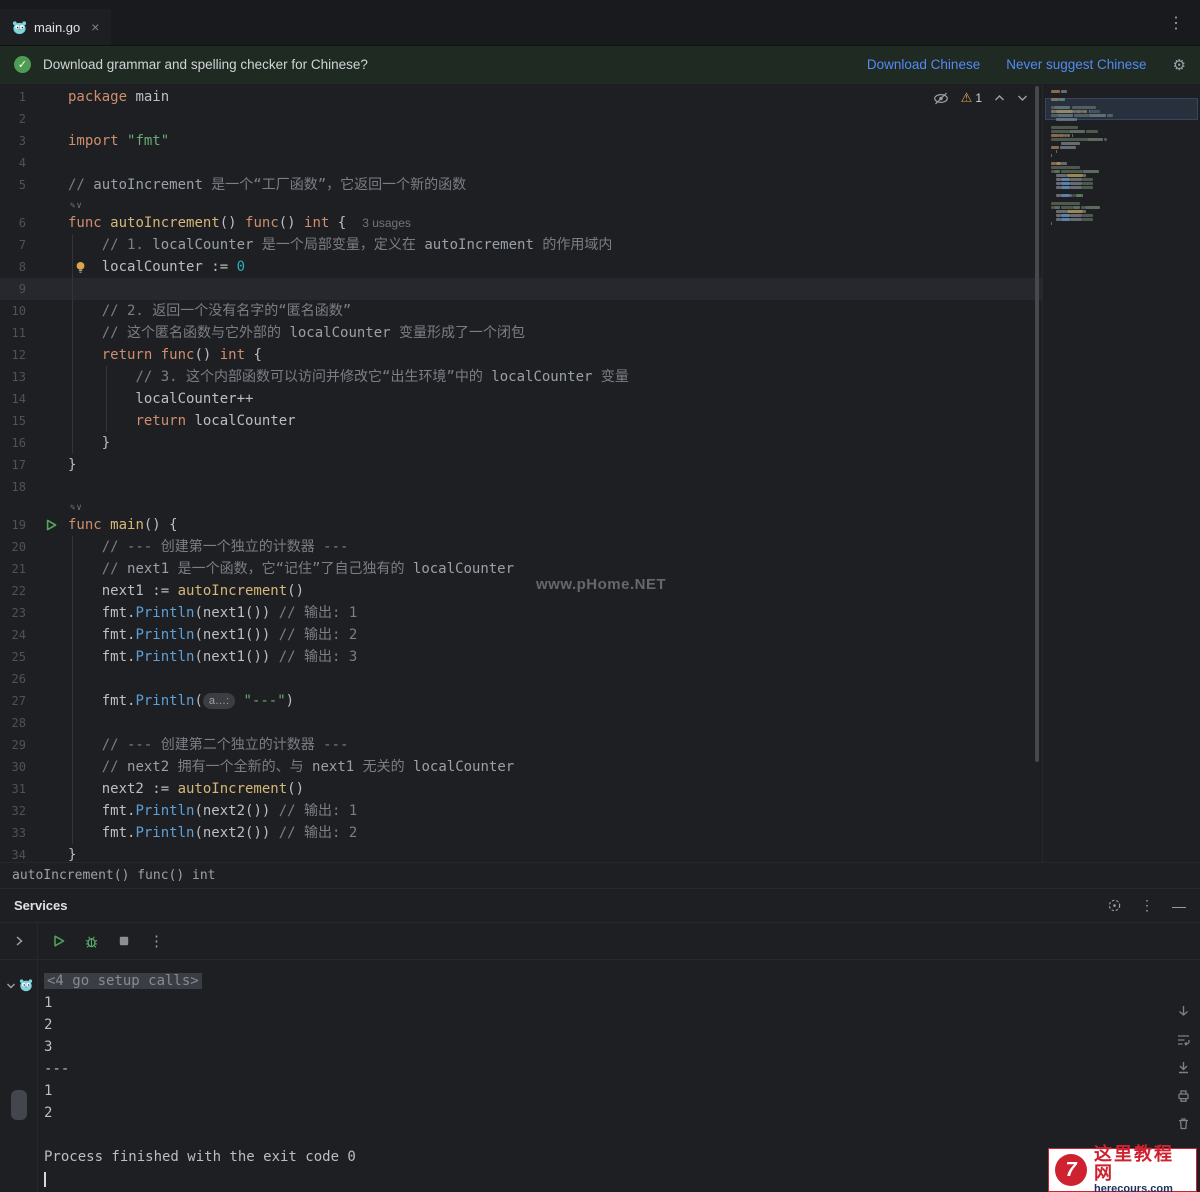 The width and height of the screenshot is (1200, 1192). Describe the element at coordinates (20, 399) in the screenshot. I see `line-number: 14` at that location.